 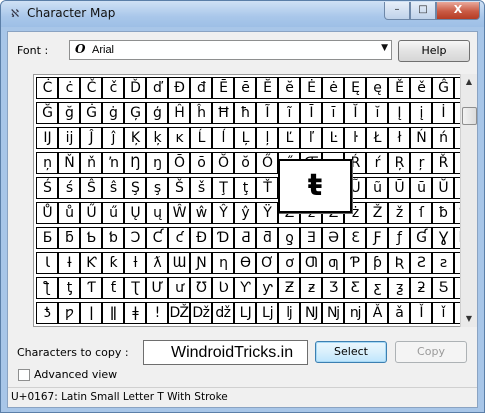 What do you see at coordinates (399, 263) in the screenshot?
I see `character-cell: Ʀ` at bounding box center [399, 263].